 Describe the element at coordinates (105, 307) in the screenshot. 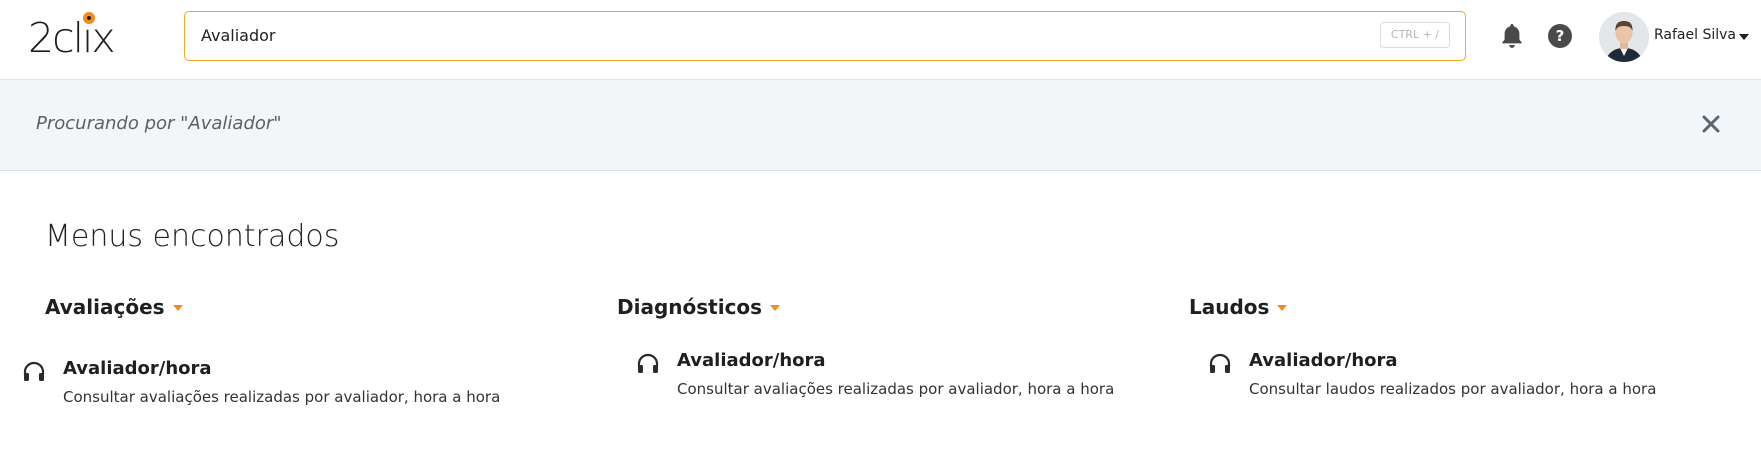

I see `column-heading-label: Avaliações` at that location.